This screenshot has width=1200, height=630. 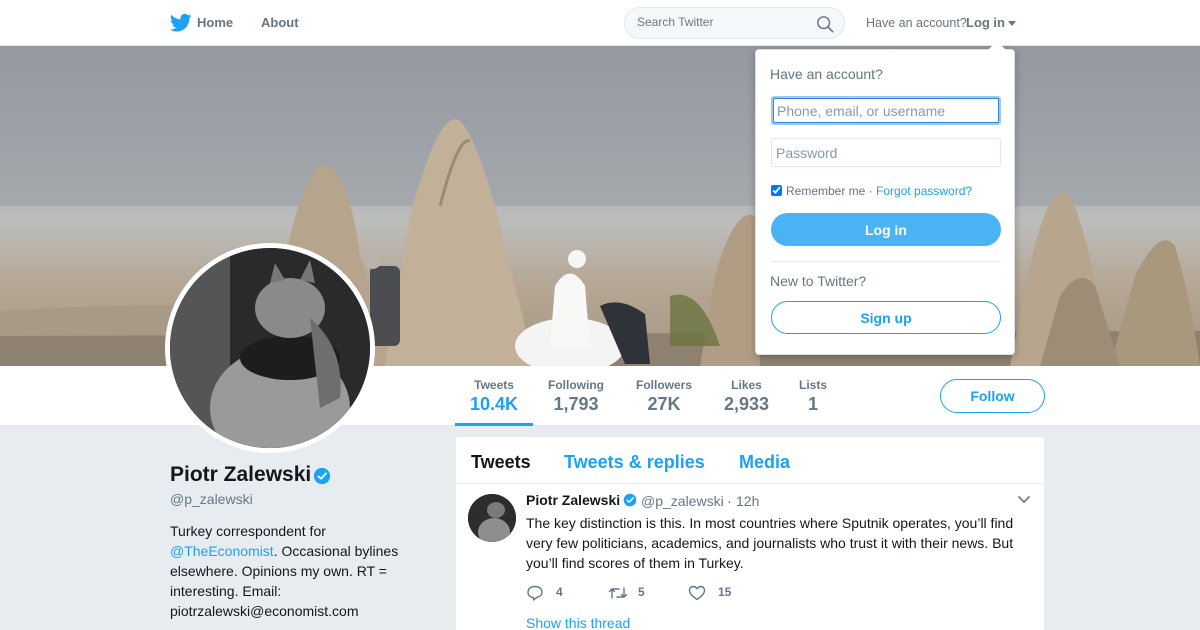 I want to click on stat-value: 10.4K, so click(x=494, y=404).